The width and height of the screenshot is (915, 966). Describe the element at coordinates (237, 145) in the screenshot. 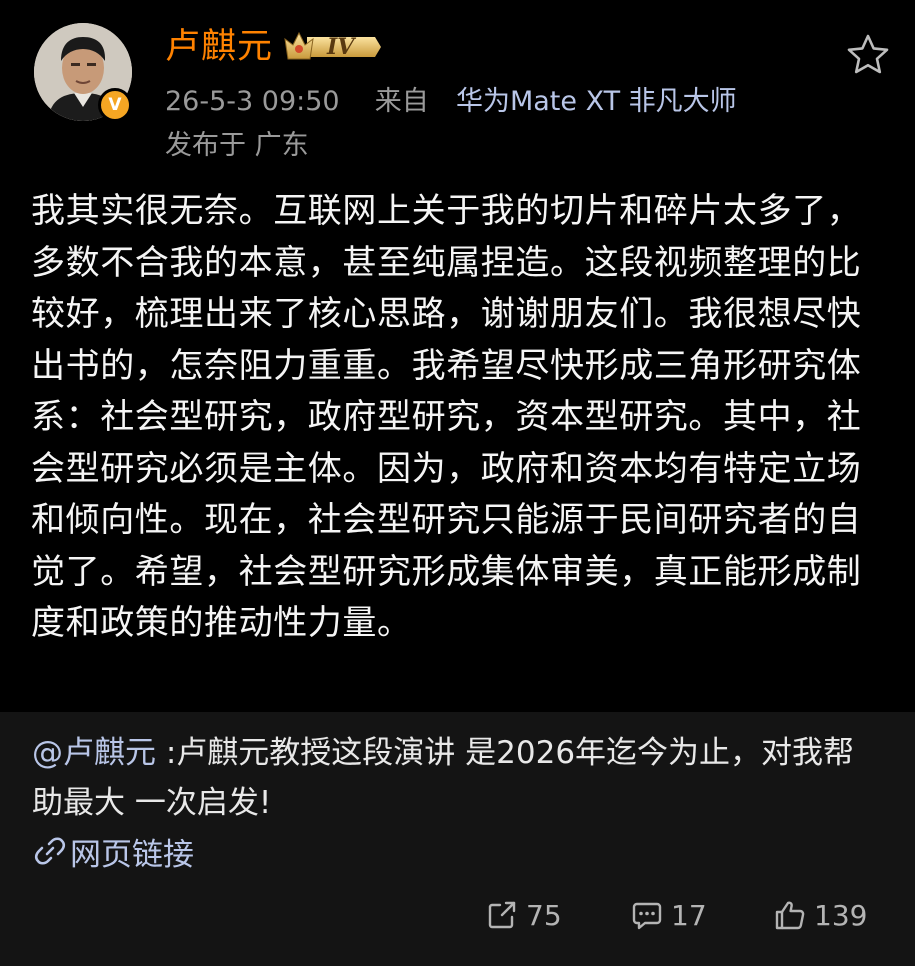

I see `location: 发布于 广东` at that location.